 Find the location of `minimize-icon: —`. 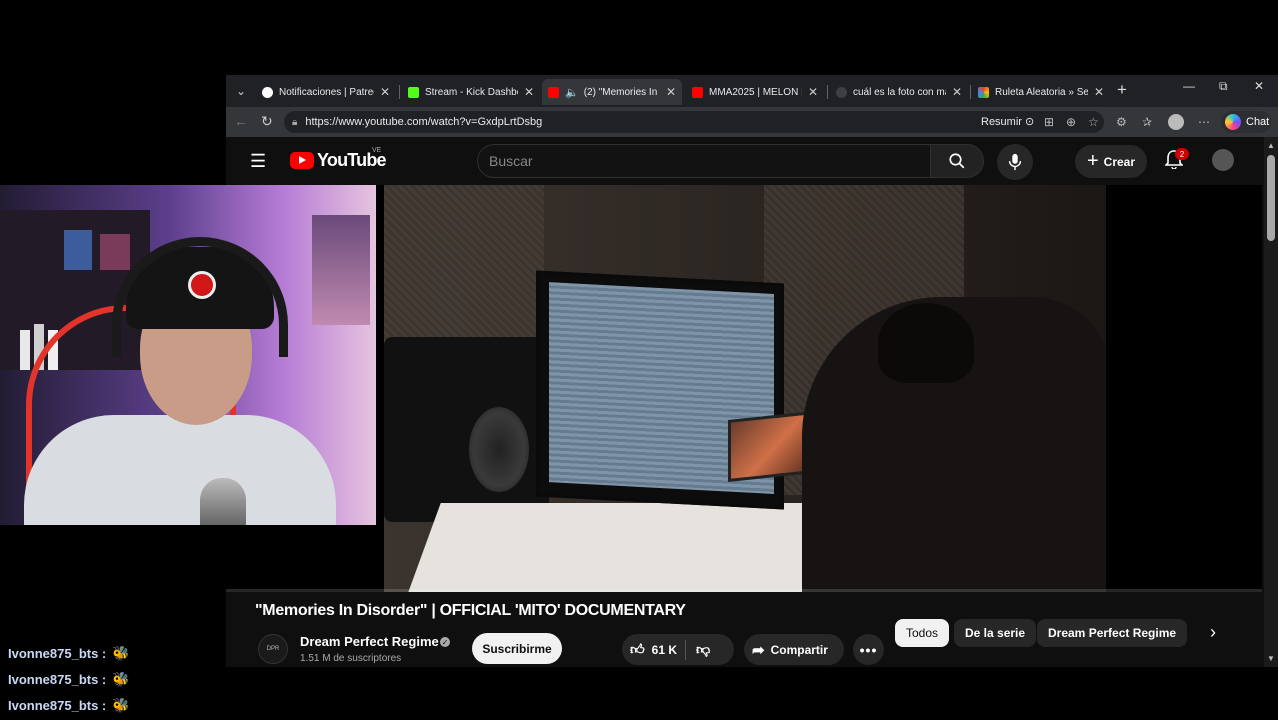

minimize-icon: — is located at coordinates (1189, 86).